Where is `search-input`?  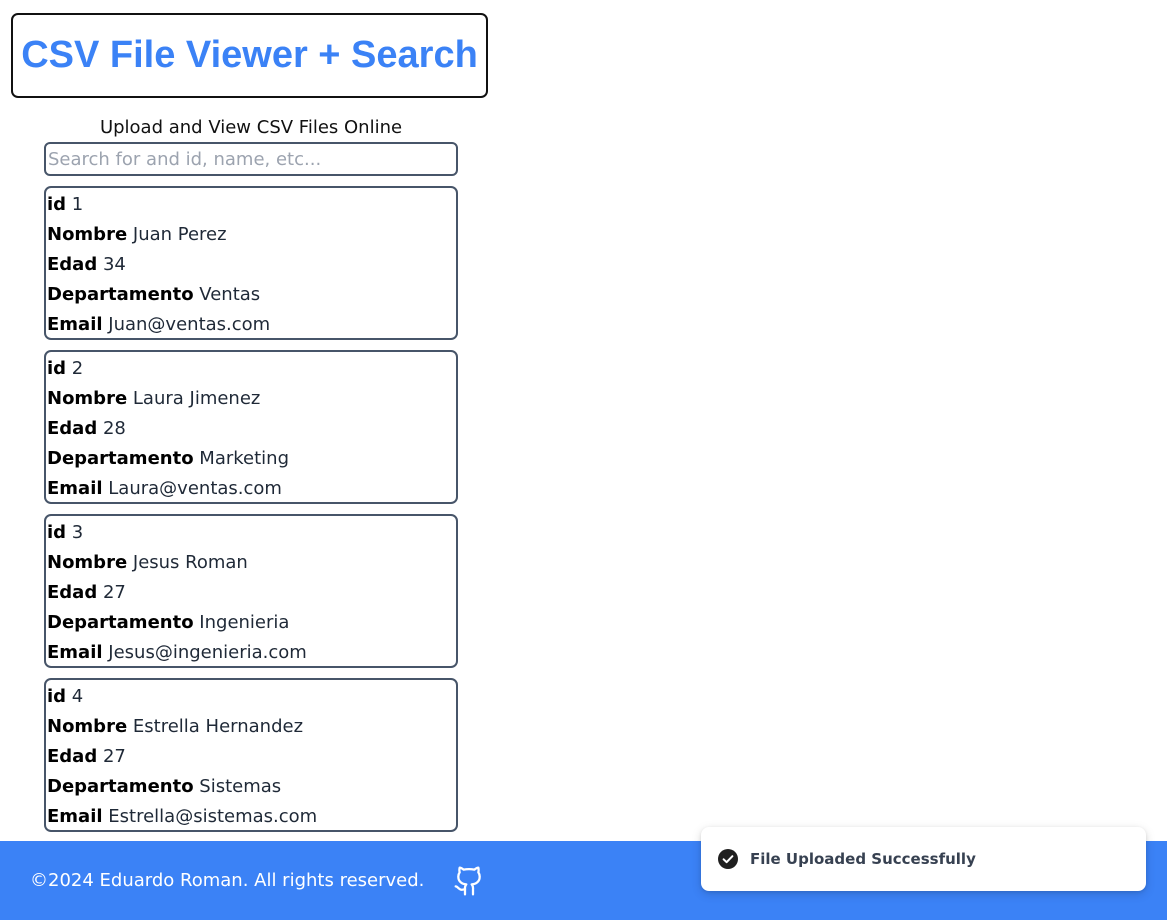 search-input is located at coordinates (251, 159).